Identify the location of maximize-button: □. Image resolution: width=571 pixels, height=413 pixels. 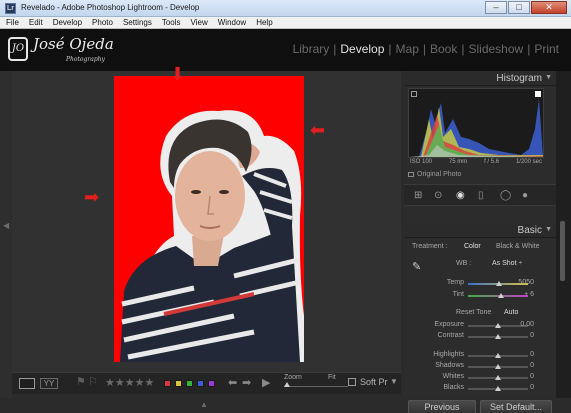
(519, 7).